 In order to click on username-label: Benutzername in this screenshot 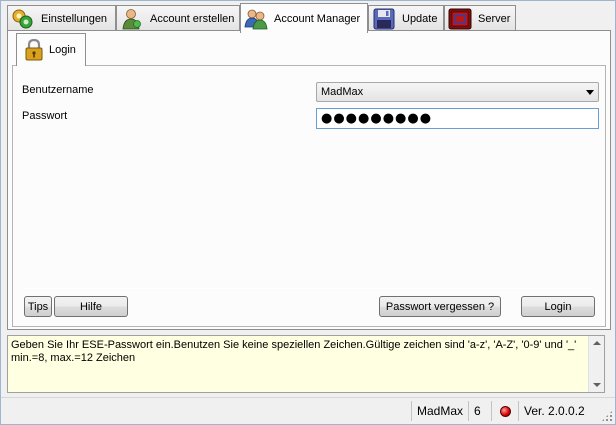, I will do `click(58, 90)`.